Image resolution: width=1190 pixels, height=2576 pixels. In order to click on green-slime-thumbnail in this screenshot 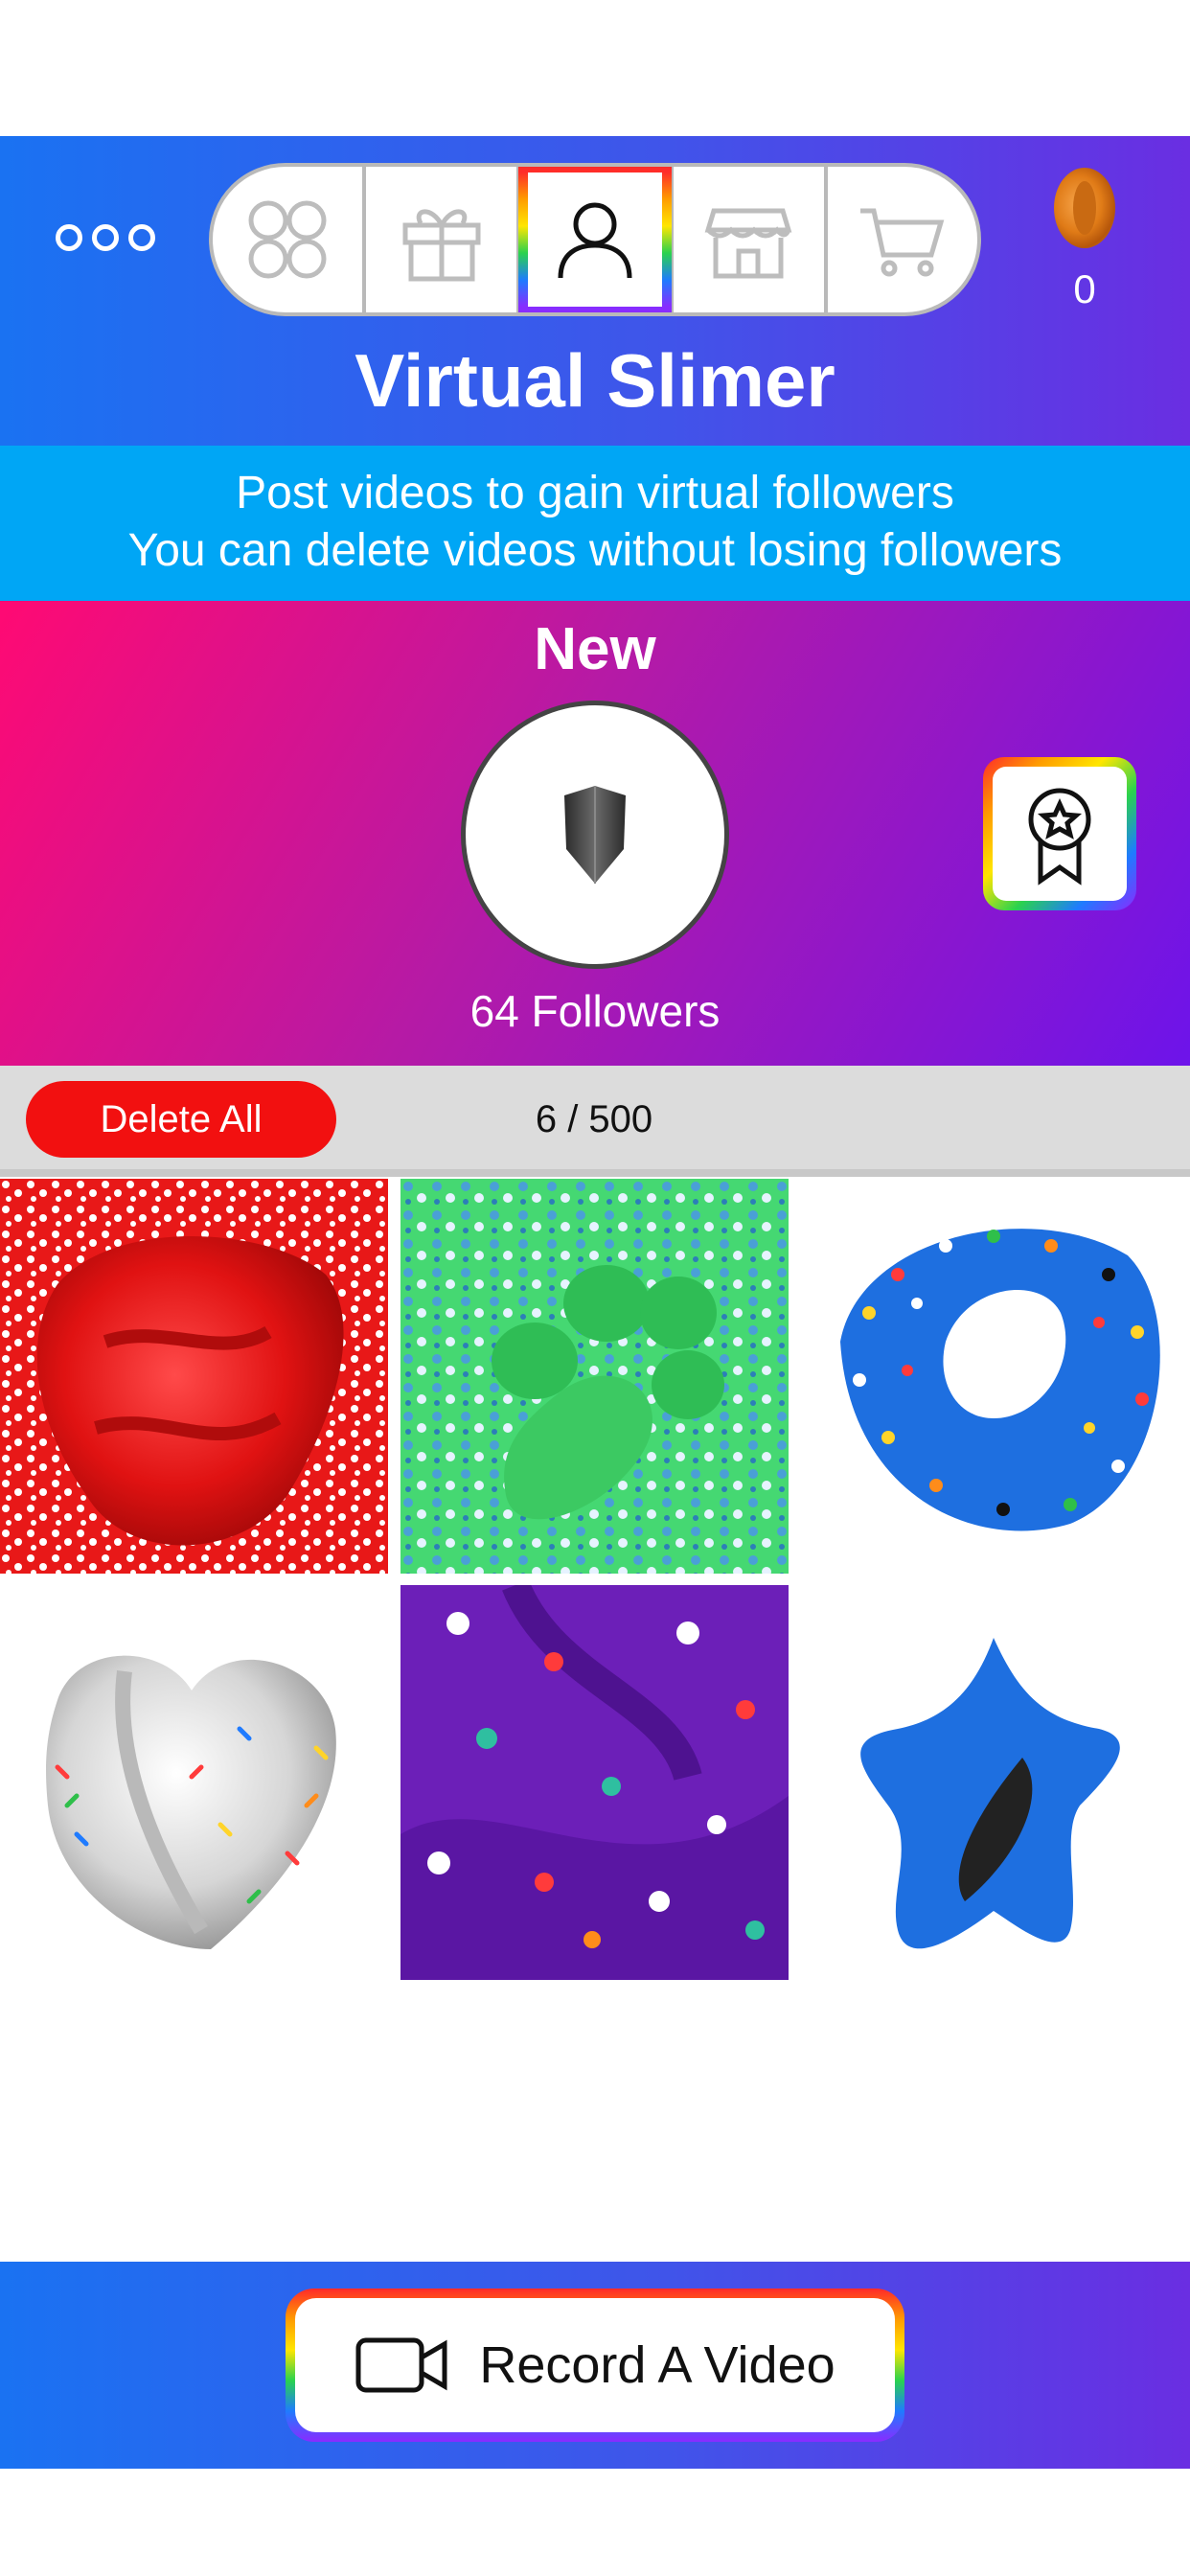, I will do `click(594, 1376)`.